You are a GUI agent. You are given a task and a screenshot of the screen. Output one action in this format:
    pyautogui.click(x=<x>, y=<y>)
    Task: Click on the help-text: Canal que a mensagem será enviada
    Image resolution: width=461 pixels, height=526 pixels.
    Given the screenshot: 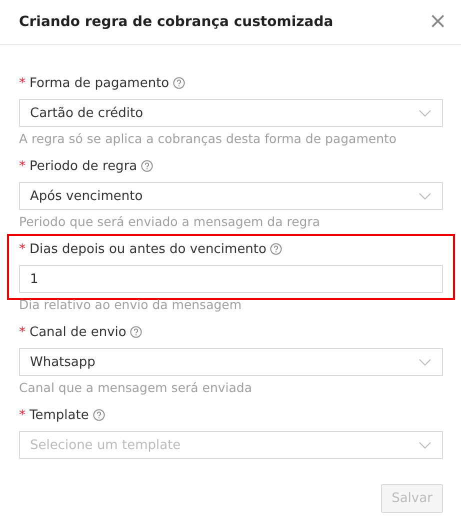 What is the action you would take?
    pyautogui.click(x=136, y=387)
    